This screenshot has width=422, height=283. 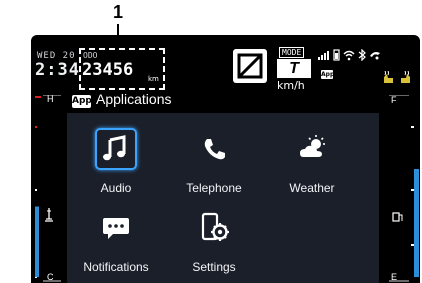 I want to click on app-tile-notifications: Notifications, so click(x=116, y=244).